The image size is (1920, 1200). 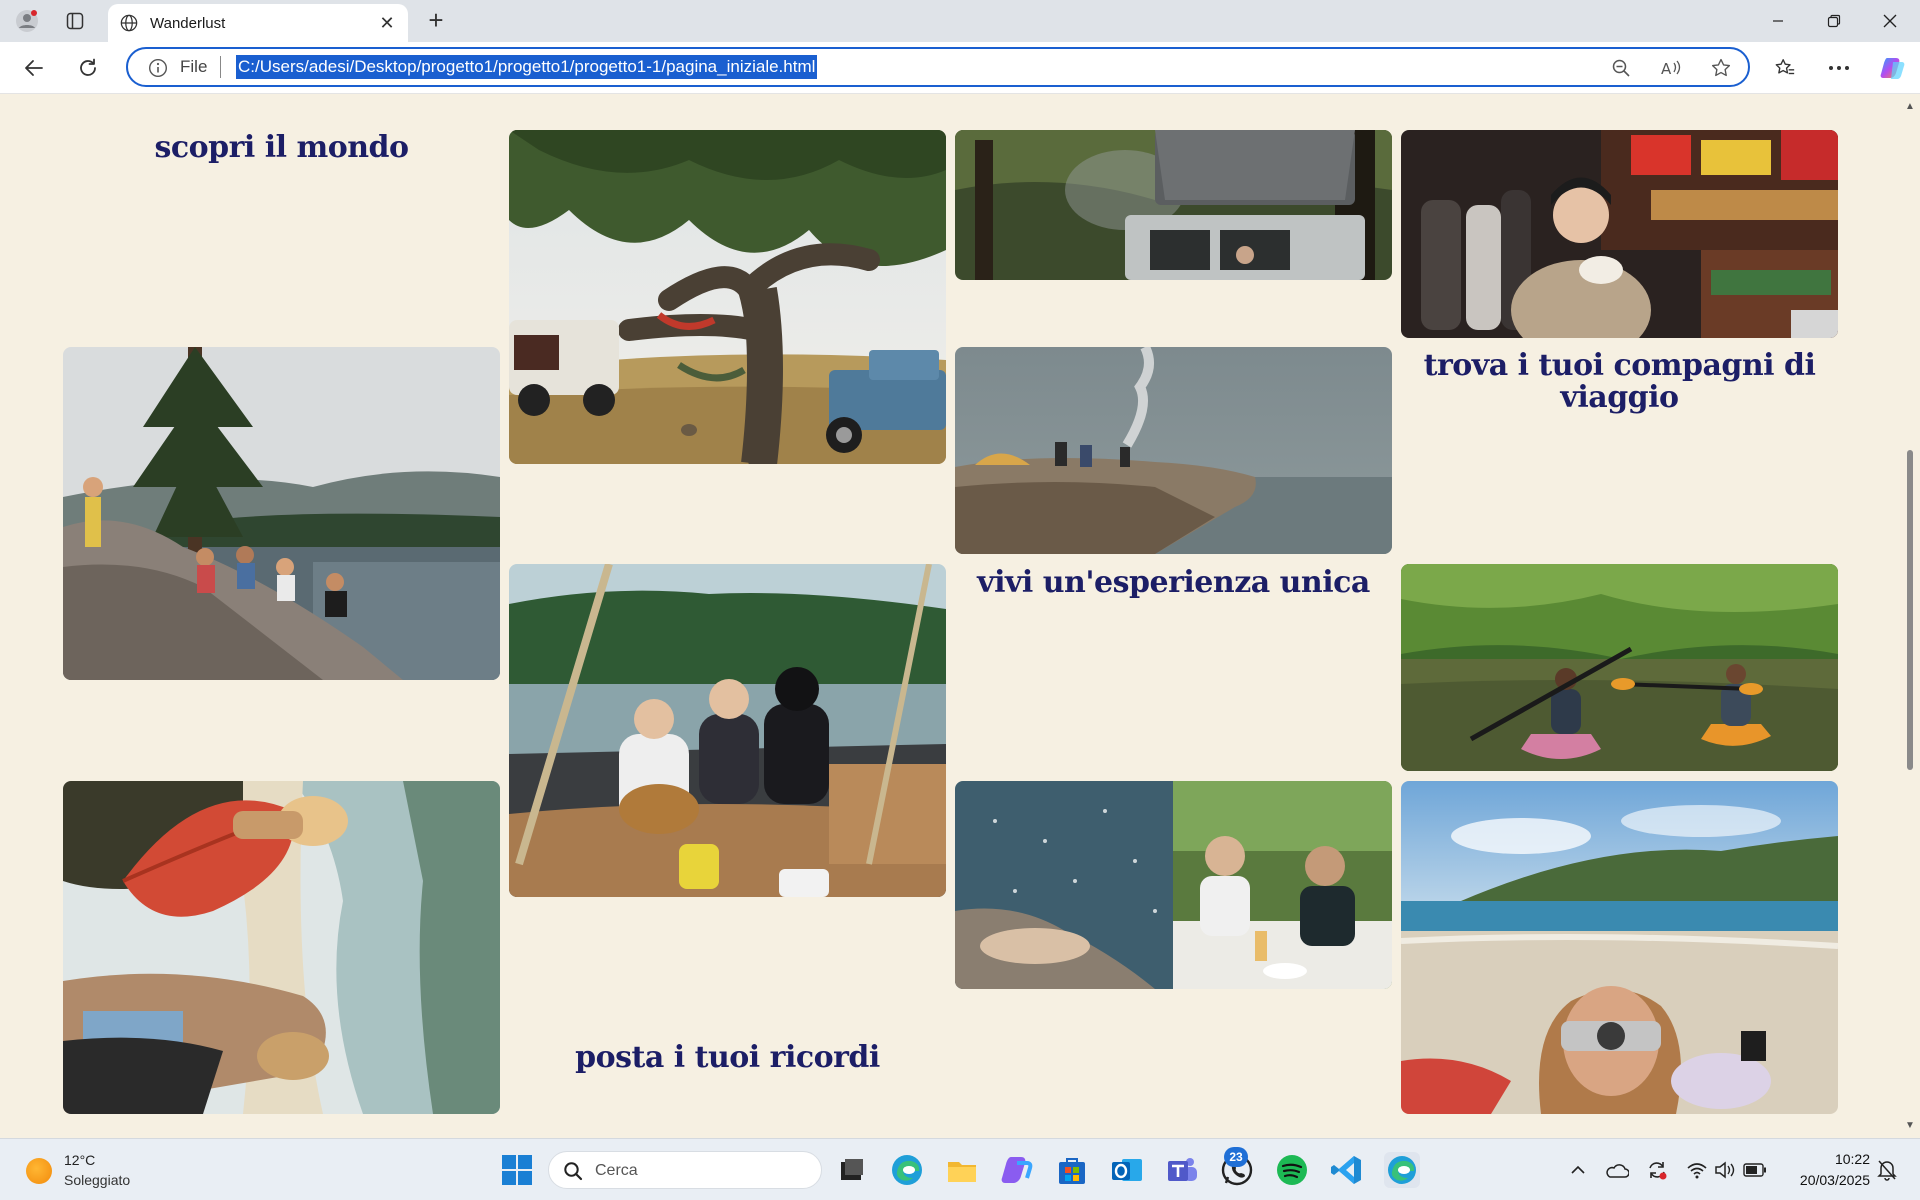 I want to click on photo-kayaks, so click(x=1619, y=667).